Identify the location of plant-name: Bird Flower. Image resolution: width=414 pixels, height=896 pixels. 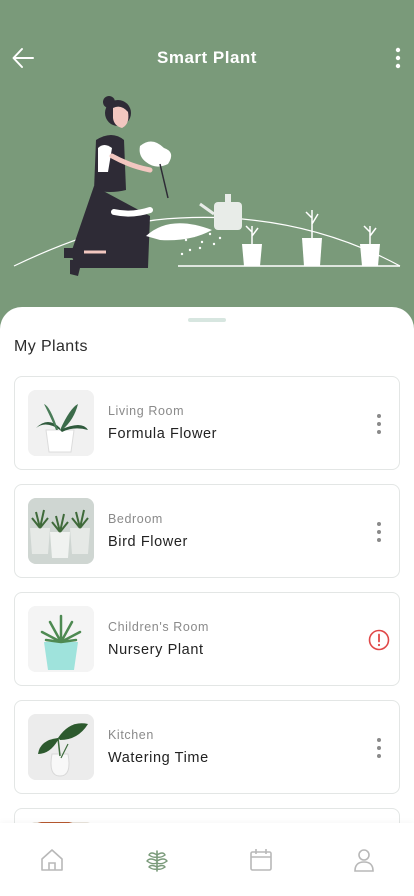
(148, 542).